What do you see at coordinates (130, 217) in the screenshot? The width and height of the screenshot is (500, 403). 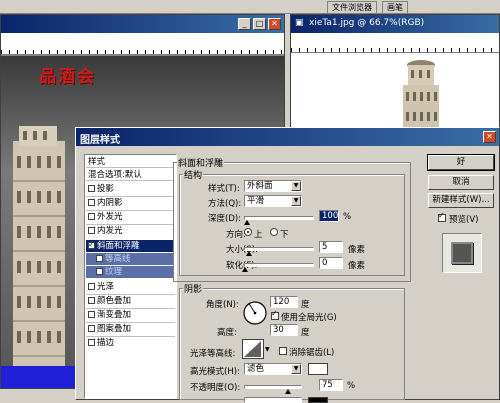 I see `style-item-outer-glow: 外发光` at bounding box center [130, 217].